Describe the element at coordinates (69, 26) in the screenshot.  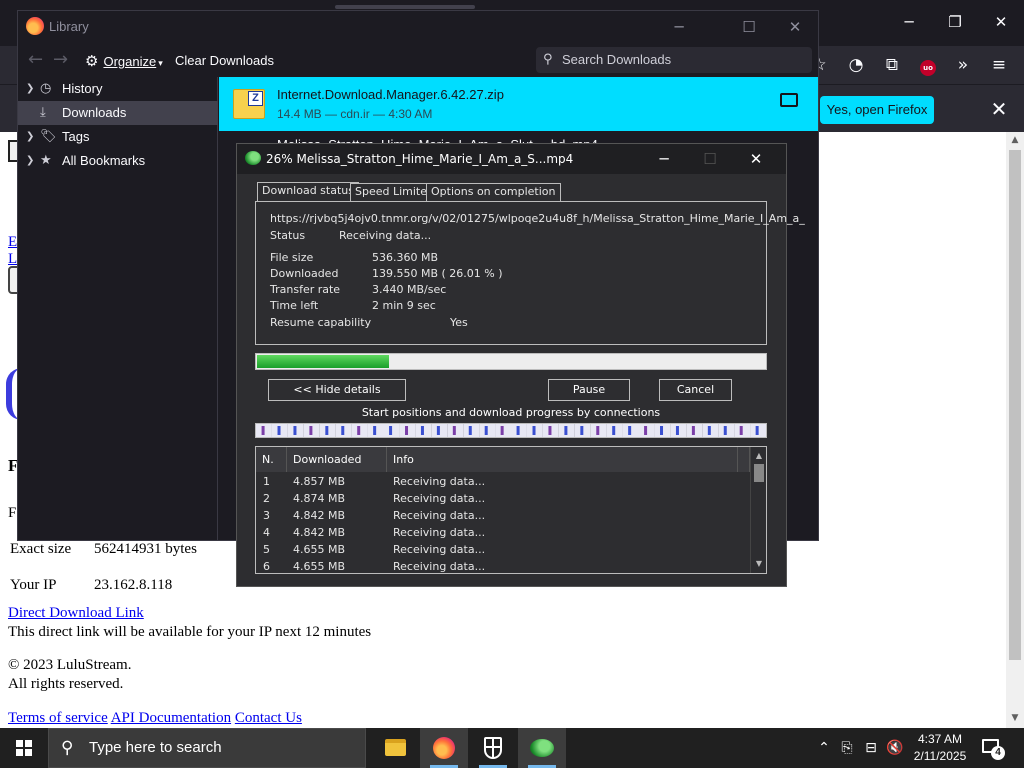
I see `library-title: Library` at that location.